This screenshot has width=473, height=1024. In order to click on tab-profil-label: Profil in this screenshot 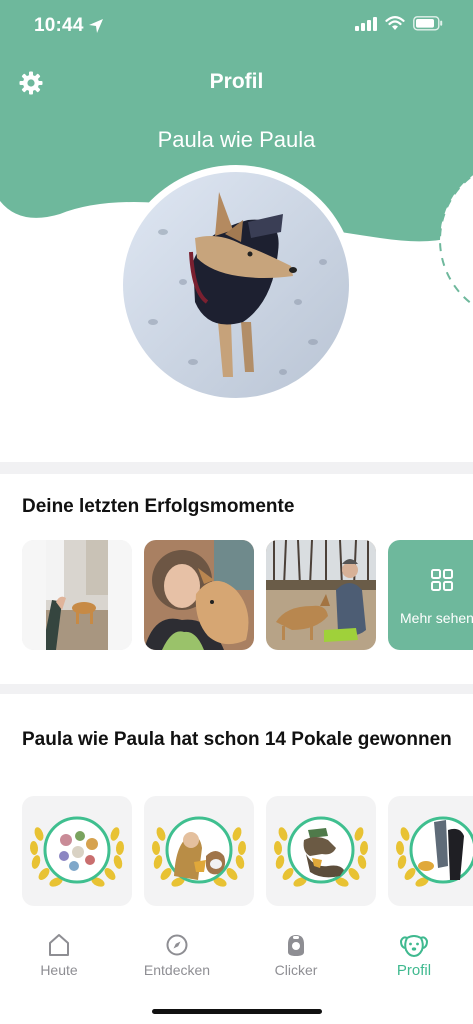, I will do `click(414, 970)`.